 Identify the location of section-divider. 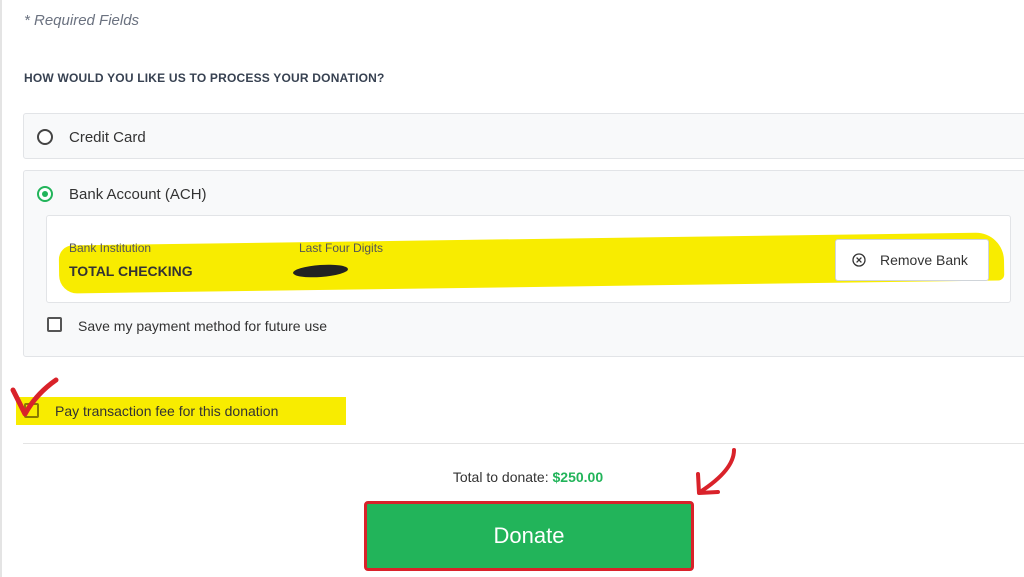
(523, 443).